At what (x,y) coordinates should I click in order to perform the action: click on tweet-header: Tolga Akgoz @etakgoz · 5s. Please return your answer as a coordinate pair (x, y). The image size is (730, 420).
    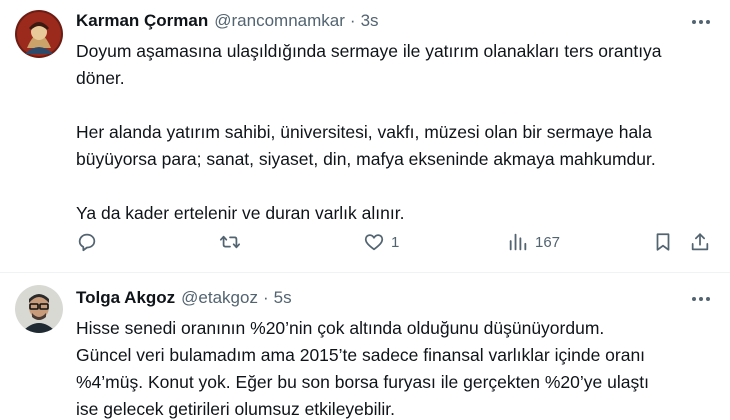
    Looking at the image, I should click on (184, 298).